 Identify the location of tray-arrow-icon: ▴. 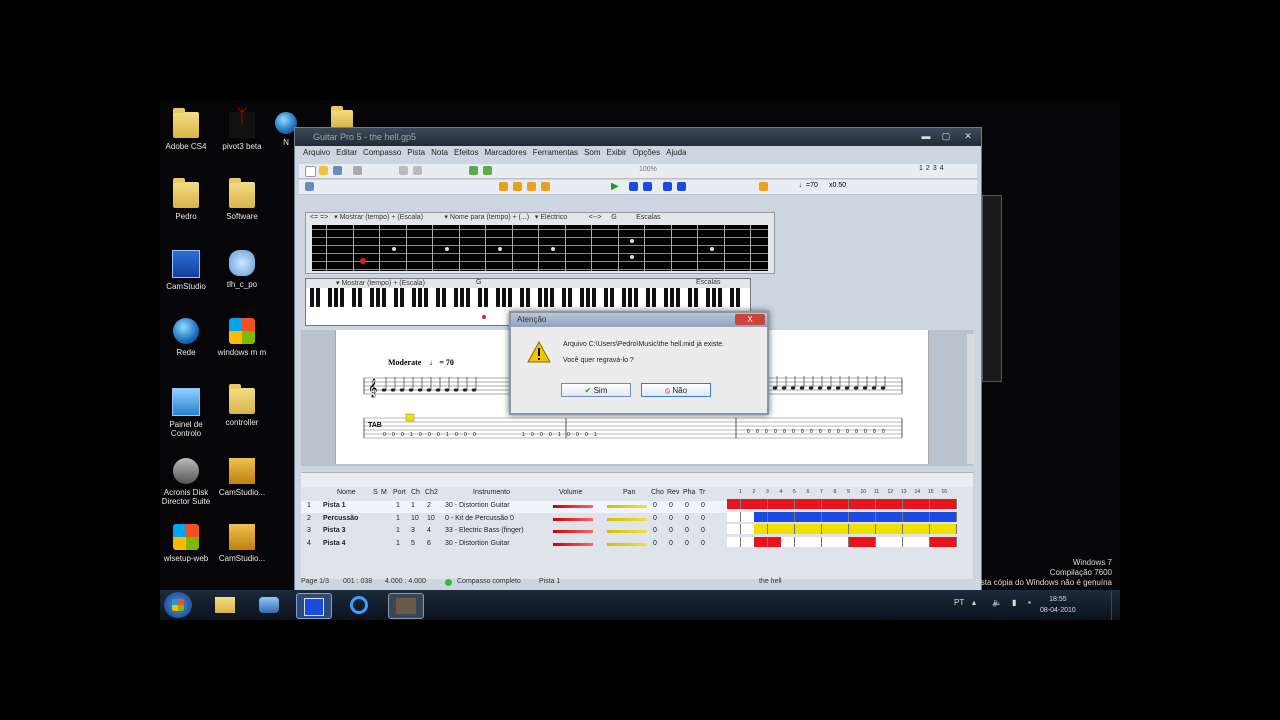
(974, 602).